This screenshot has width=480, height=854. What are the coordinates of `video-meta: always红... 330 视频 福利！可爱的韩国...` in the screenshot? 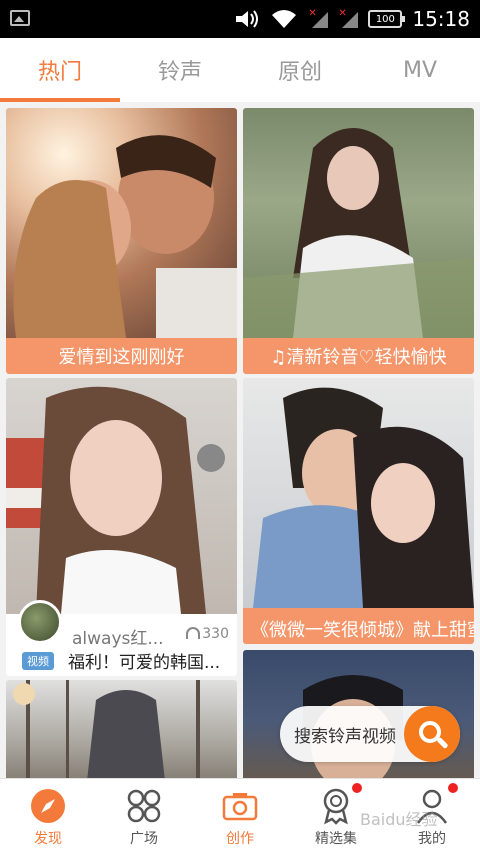 It's located at (121, 637).